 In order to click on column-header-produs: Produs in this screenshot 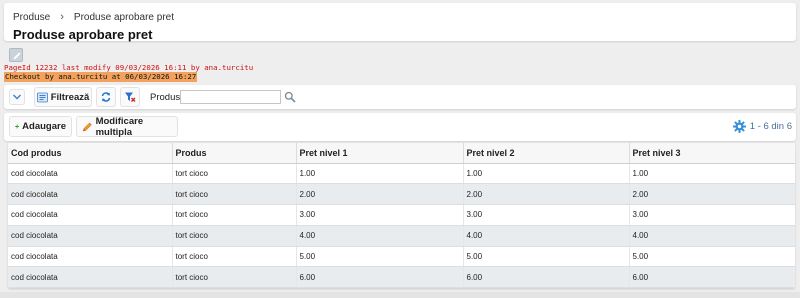, I will do `click(234, 153)`.